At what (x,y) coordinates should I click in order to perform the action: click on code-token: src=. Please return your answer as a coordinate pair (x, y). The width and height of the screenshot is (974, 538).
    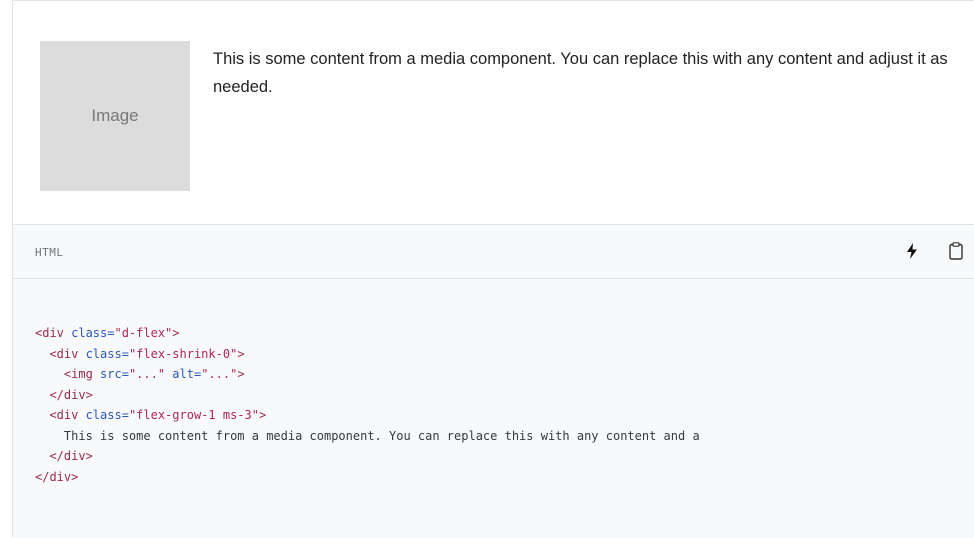
    Looking at the image, I should click on (110, 374).